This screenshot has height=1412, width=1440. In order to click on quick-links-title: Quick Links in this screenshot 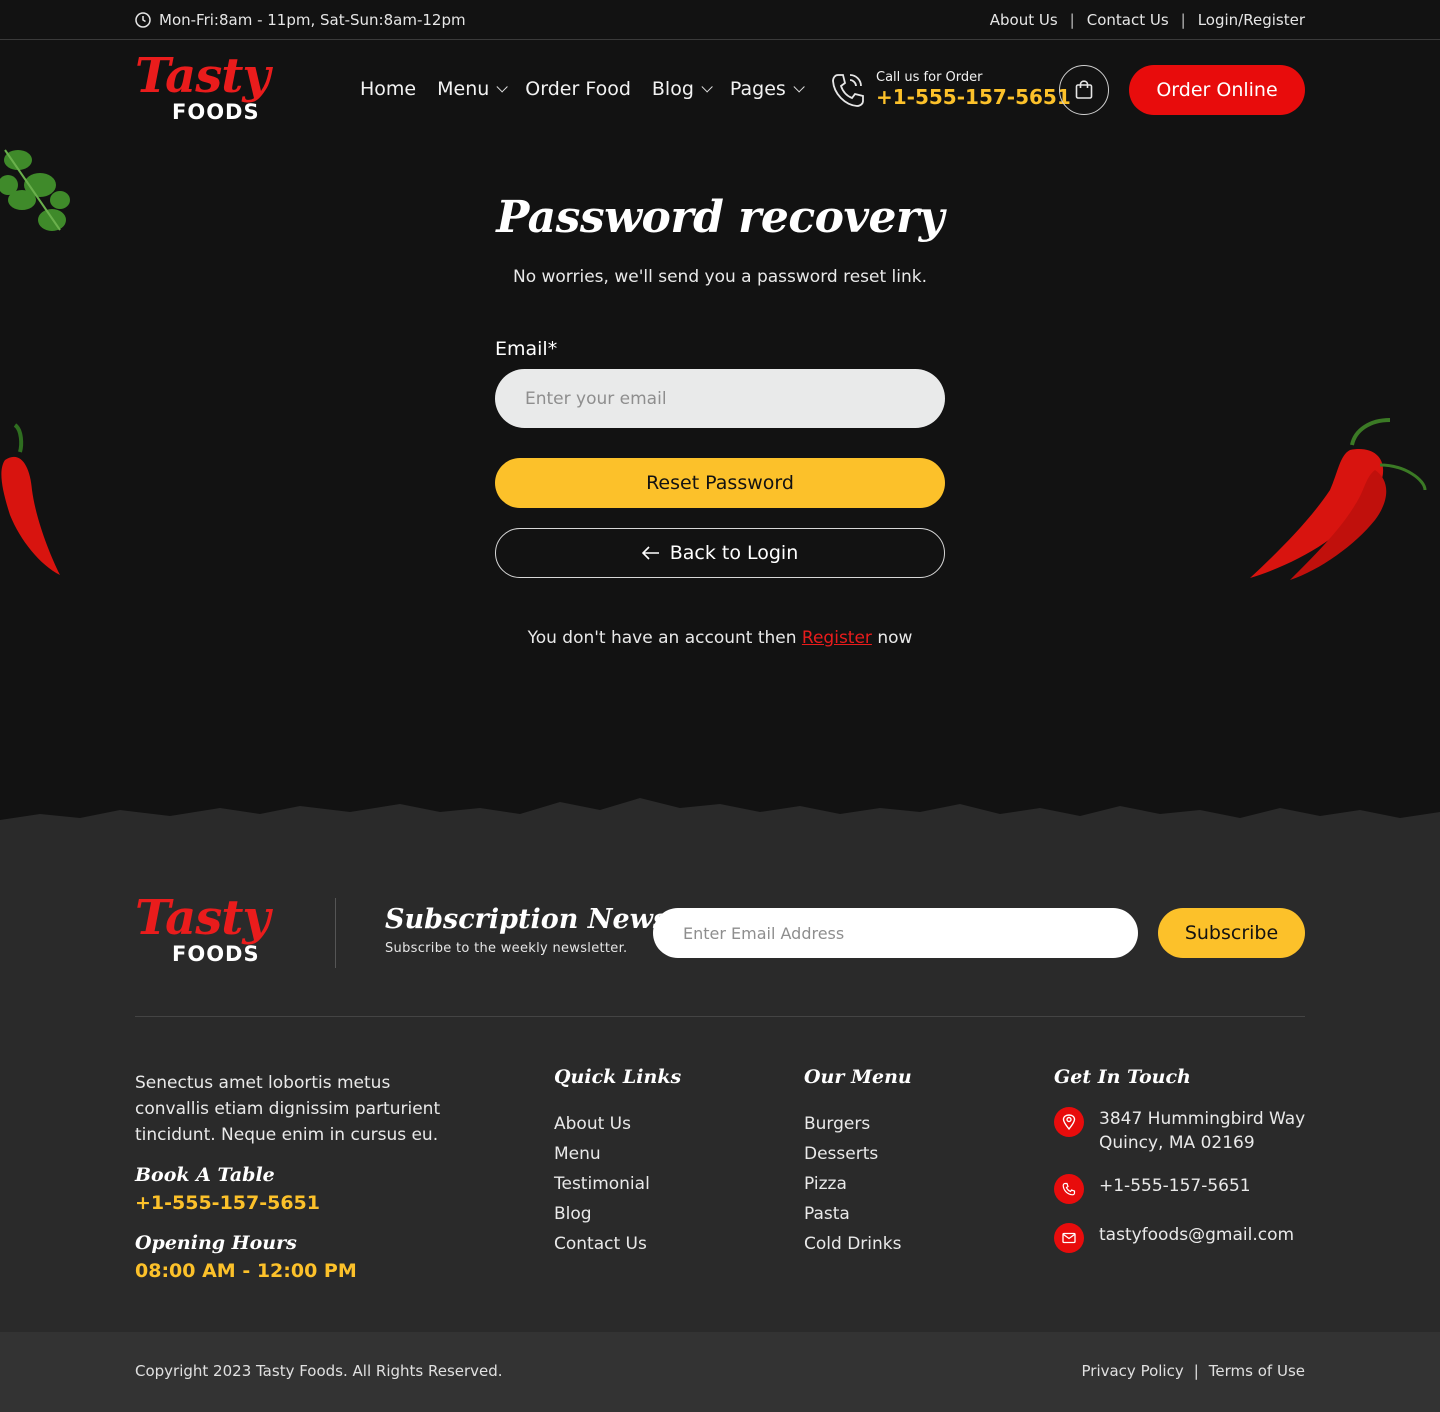, I will do `click(618, 1077)`.